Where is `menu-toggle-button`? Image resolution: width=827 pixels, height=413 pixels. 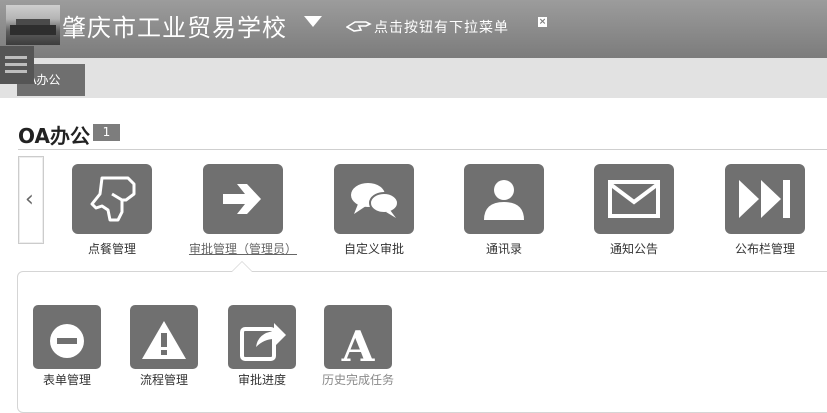 menu-toggle-button is located at coordinates (17, 65).